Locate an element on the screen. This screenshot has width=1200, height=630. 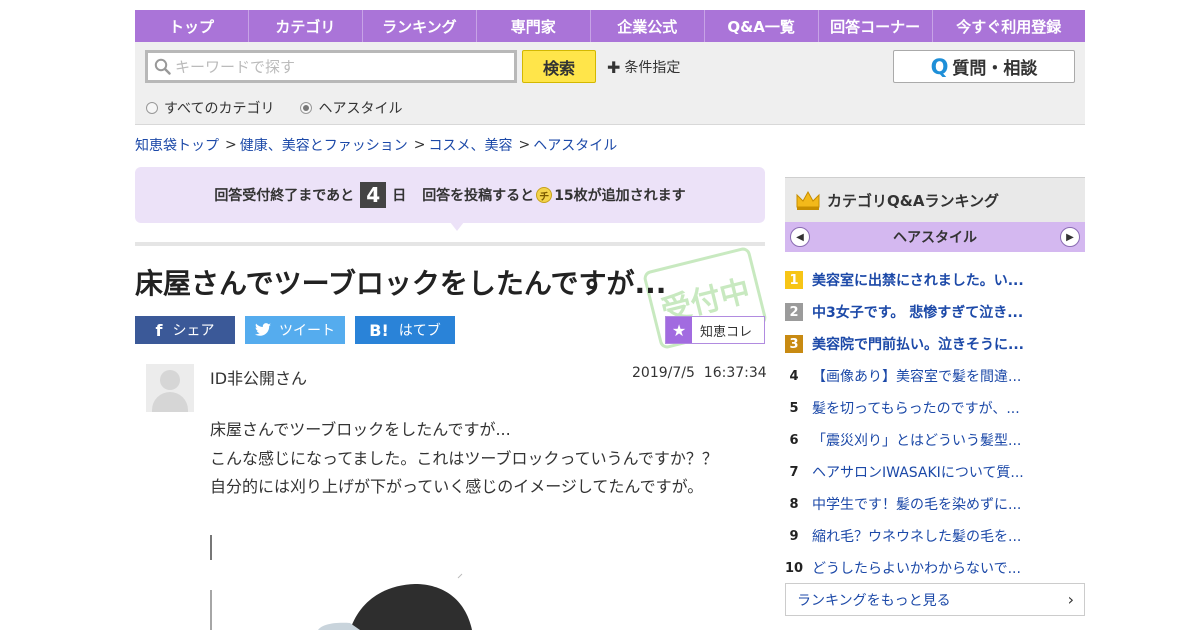
hatena-bookmark-button: B! はてブ is located at coordinates (405, 330).